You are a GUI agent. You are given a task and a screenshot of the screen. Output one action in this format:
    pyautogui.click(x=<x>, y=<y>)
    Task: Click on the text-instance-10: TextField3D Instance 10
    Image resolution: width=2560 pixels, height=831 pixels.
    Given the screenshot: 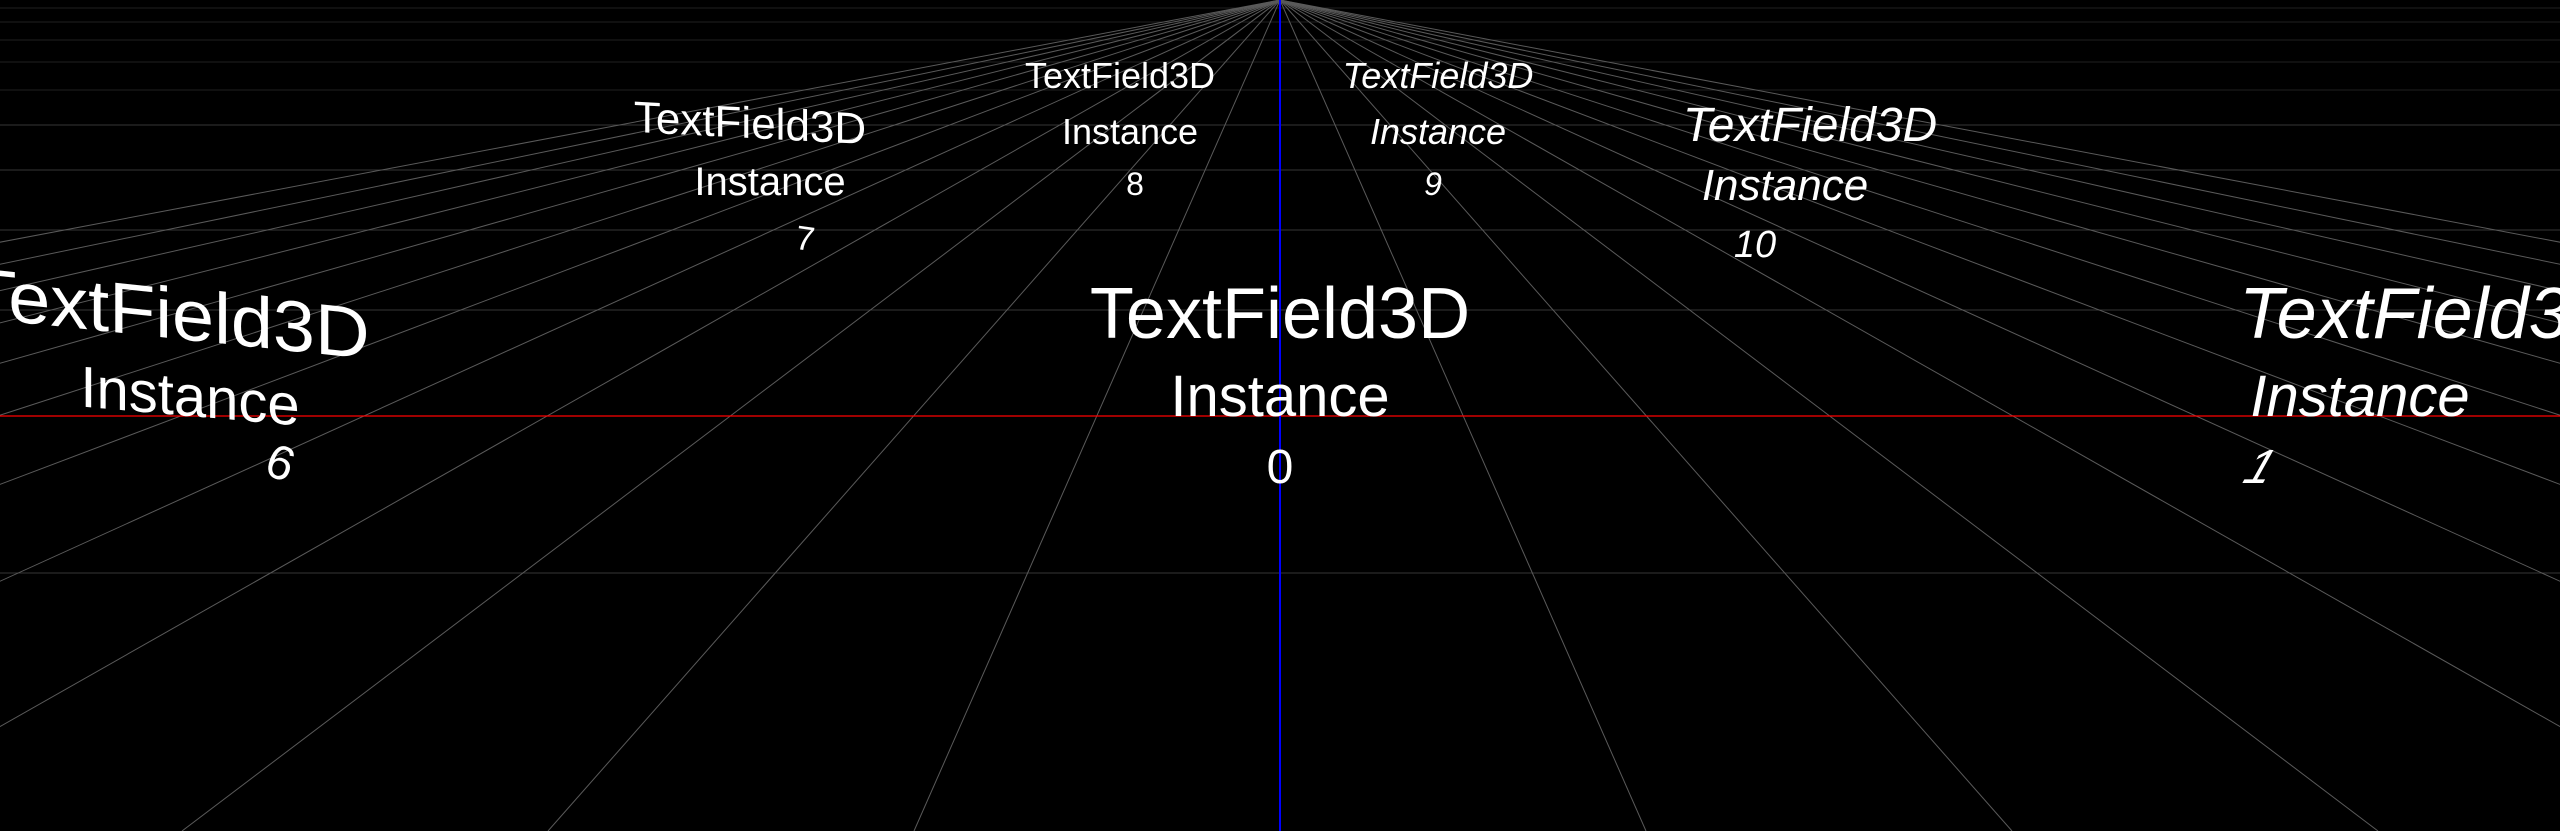 What is the action you would take?
    pyautogui.click(x=1810, y=182)
    